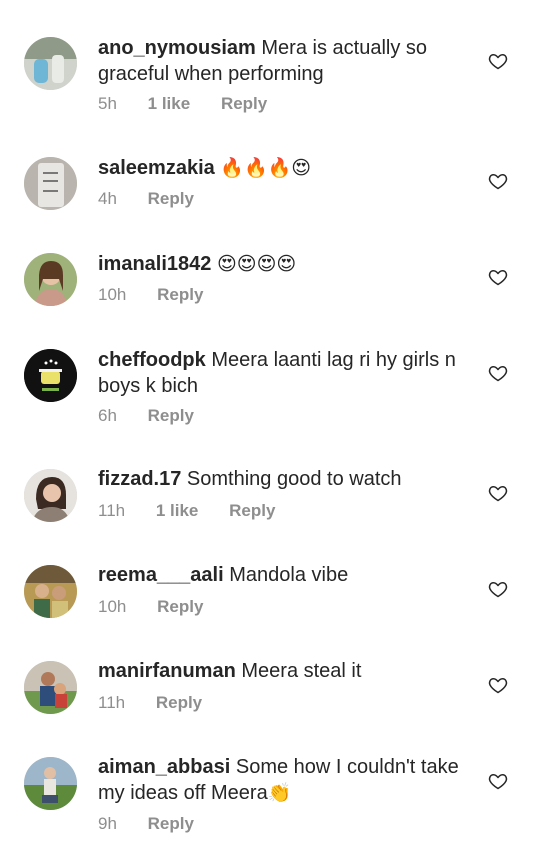 The height and width of the screenshot is (864, 540). What do you see at coordinates (266, 168) in the screenshot?
I see `comment-emoji: 🔥🔥🔥😍` at bounding box center [266, 168].